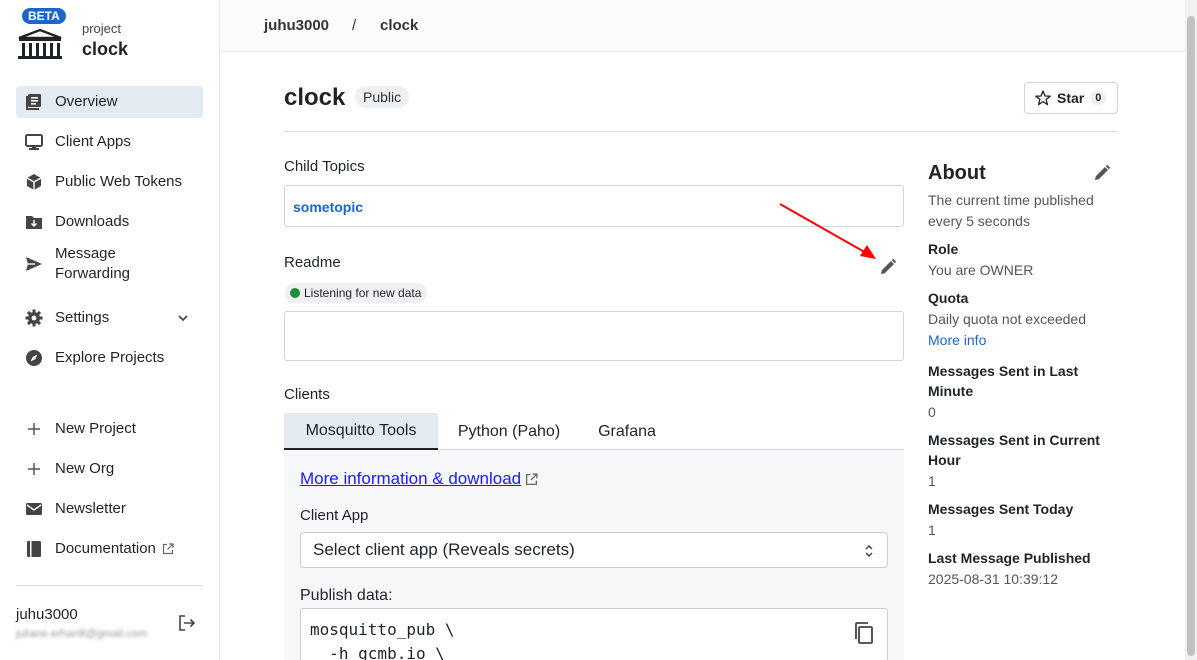  I want to click on client-tabs: Mosquitto Tools Python (Paho) Grafana, so click(594, 431).